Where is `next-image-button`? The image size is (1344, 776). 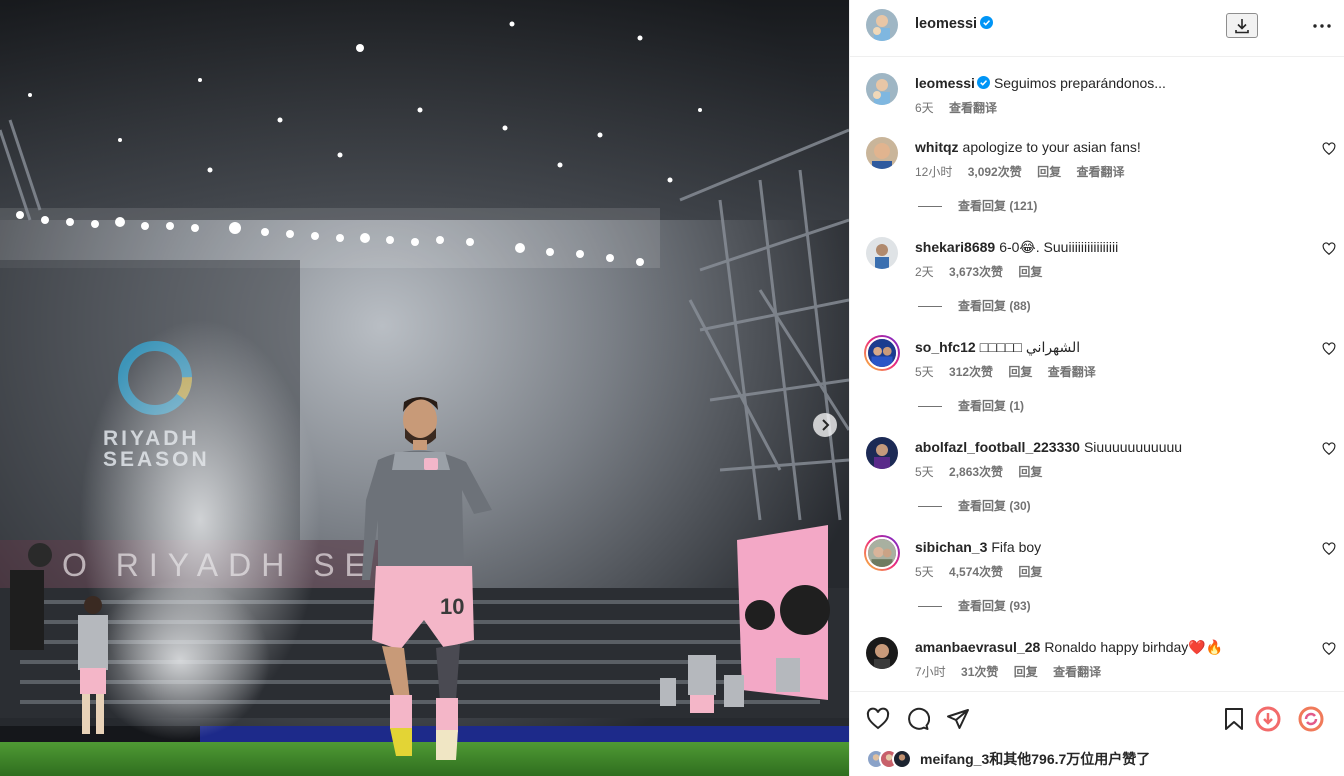 next-image-button is located at coordinates (825, 425).